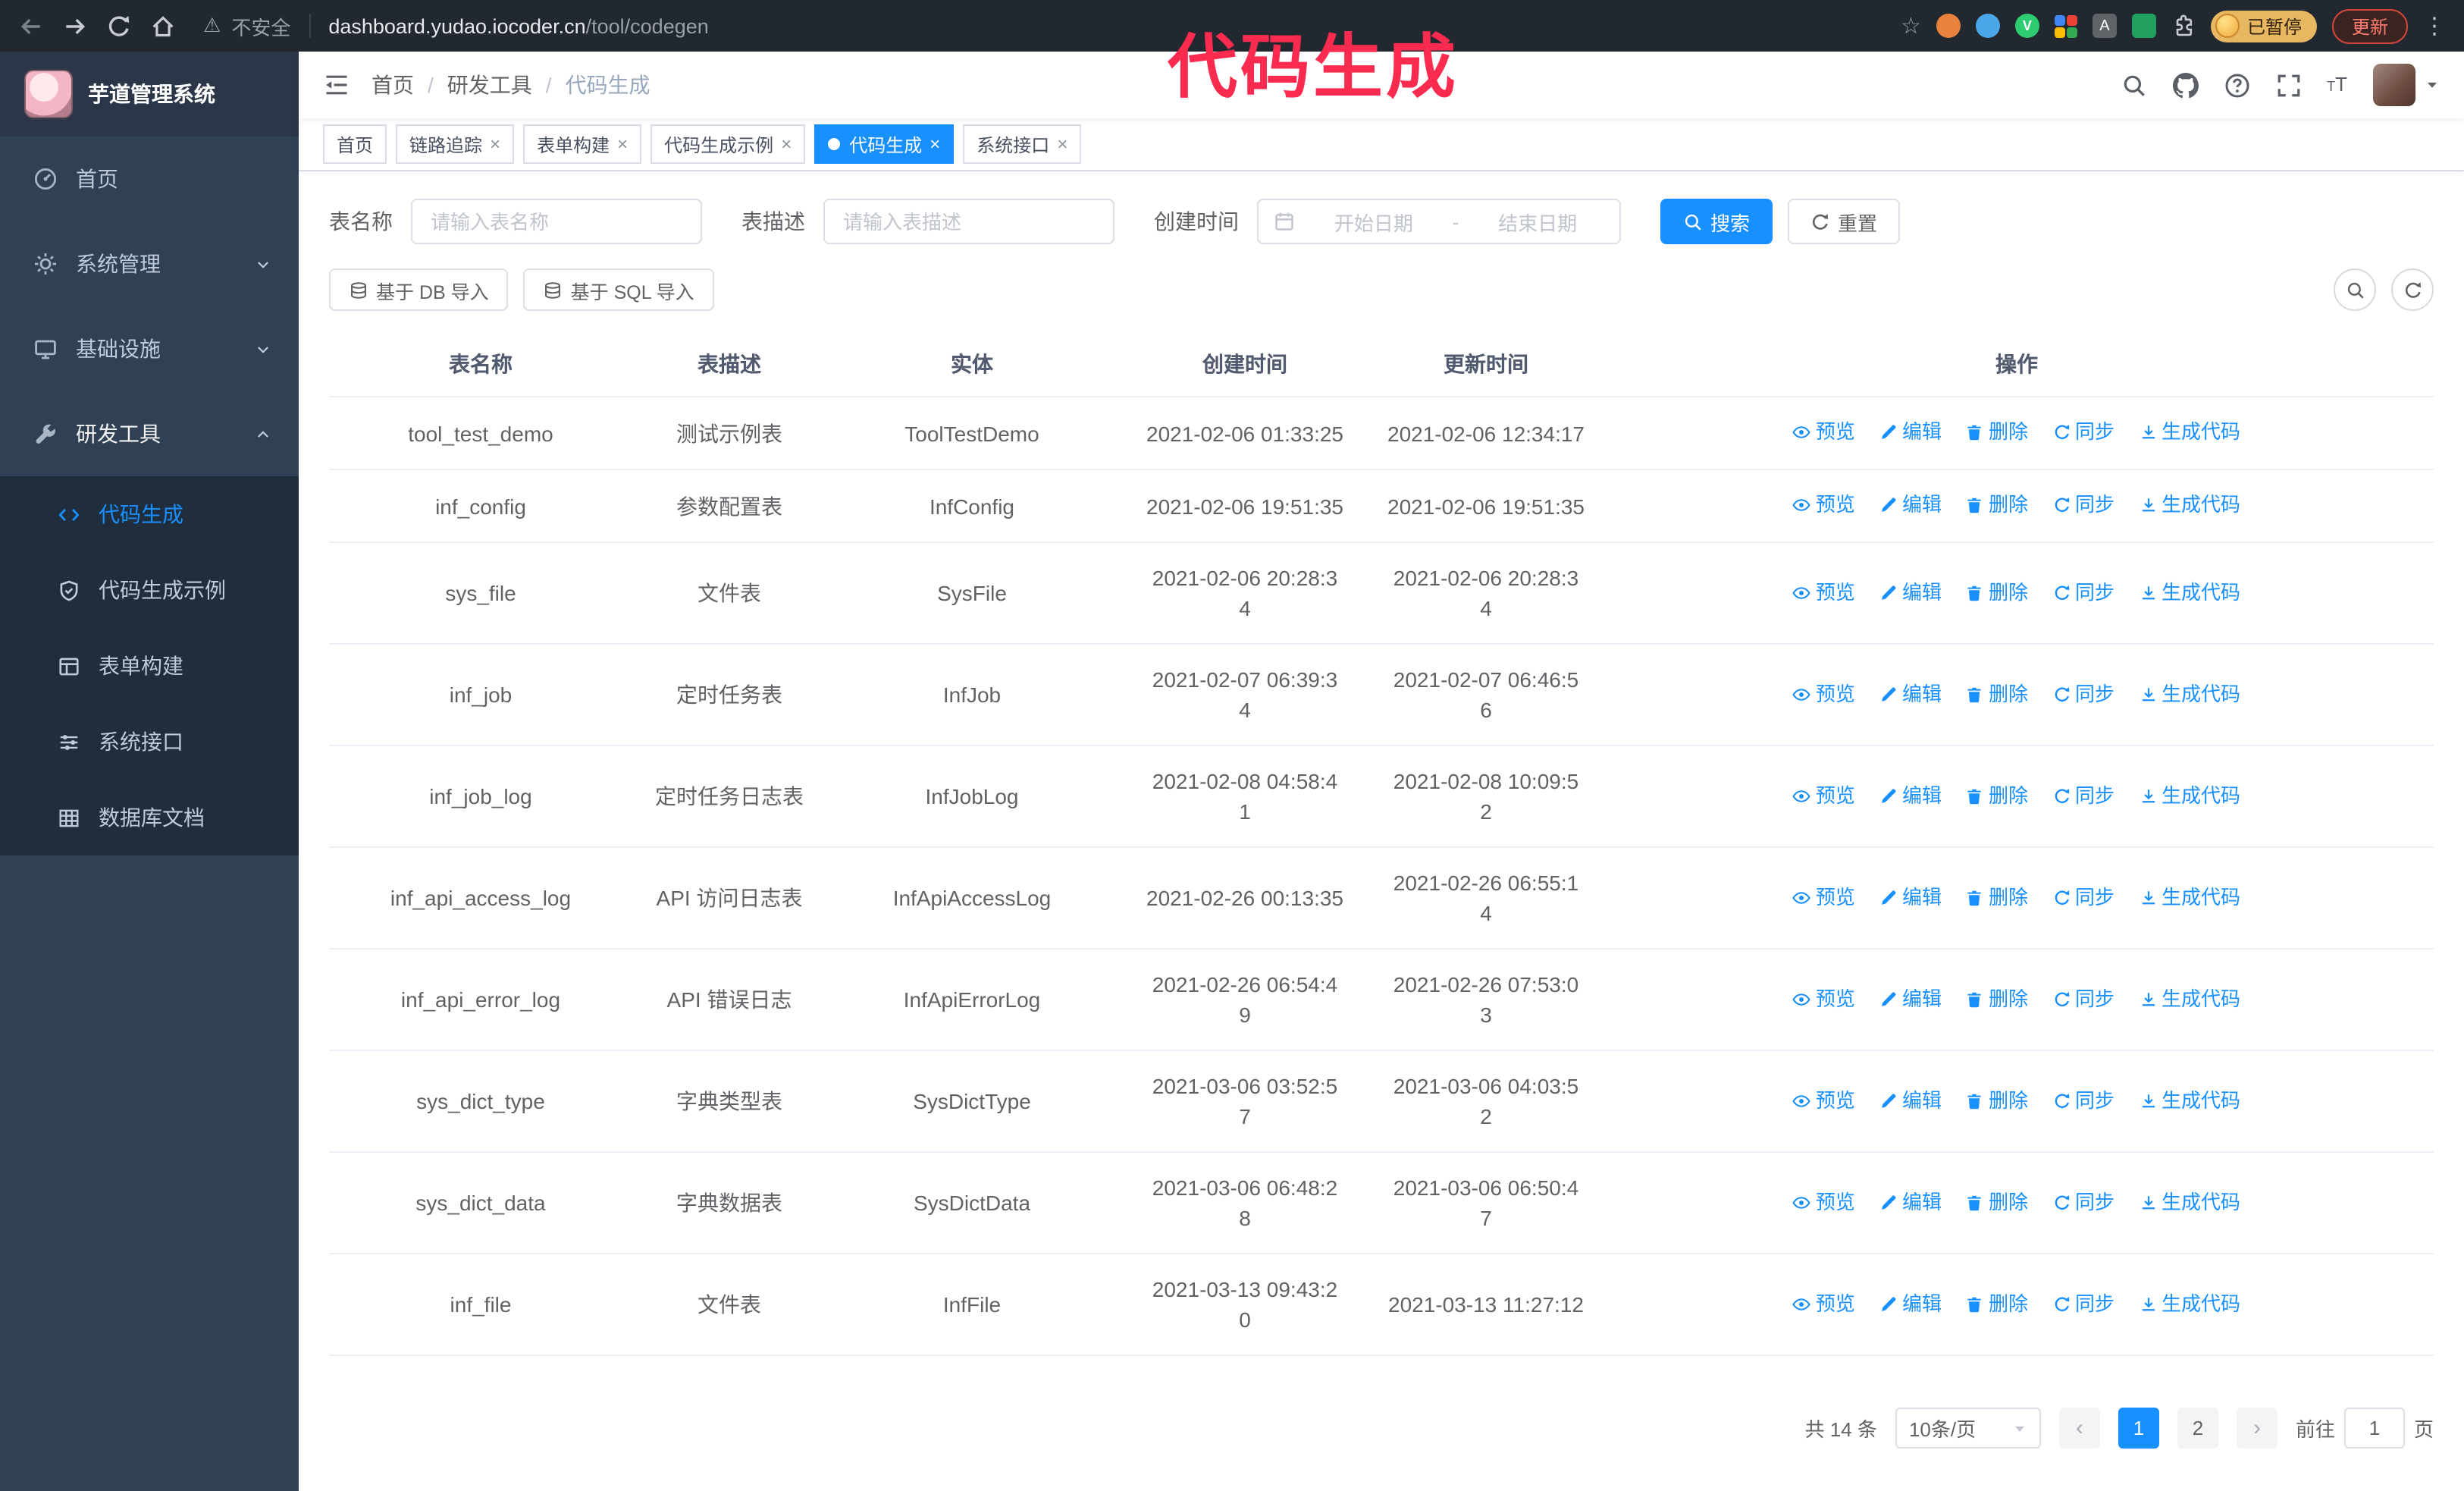  I want to click on breadcrumb-home: 首页, so click(392, 85).